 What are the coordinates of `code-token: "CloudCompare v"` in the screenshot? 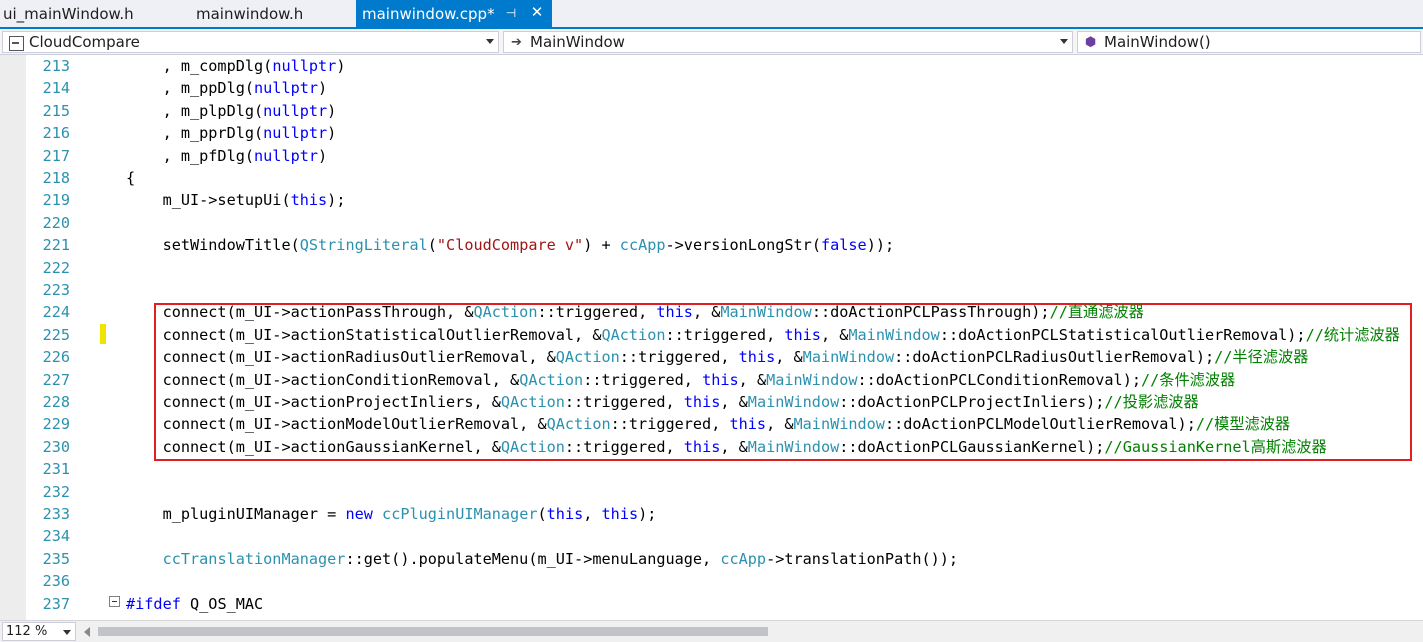 It's located at (510, 245).